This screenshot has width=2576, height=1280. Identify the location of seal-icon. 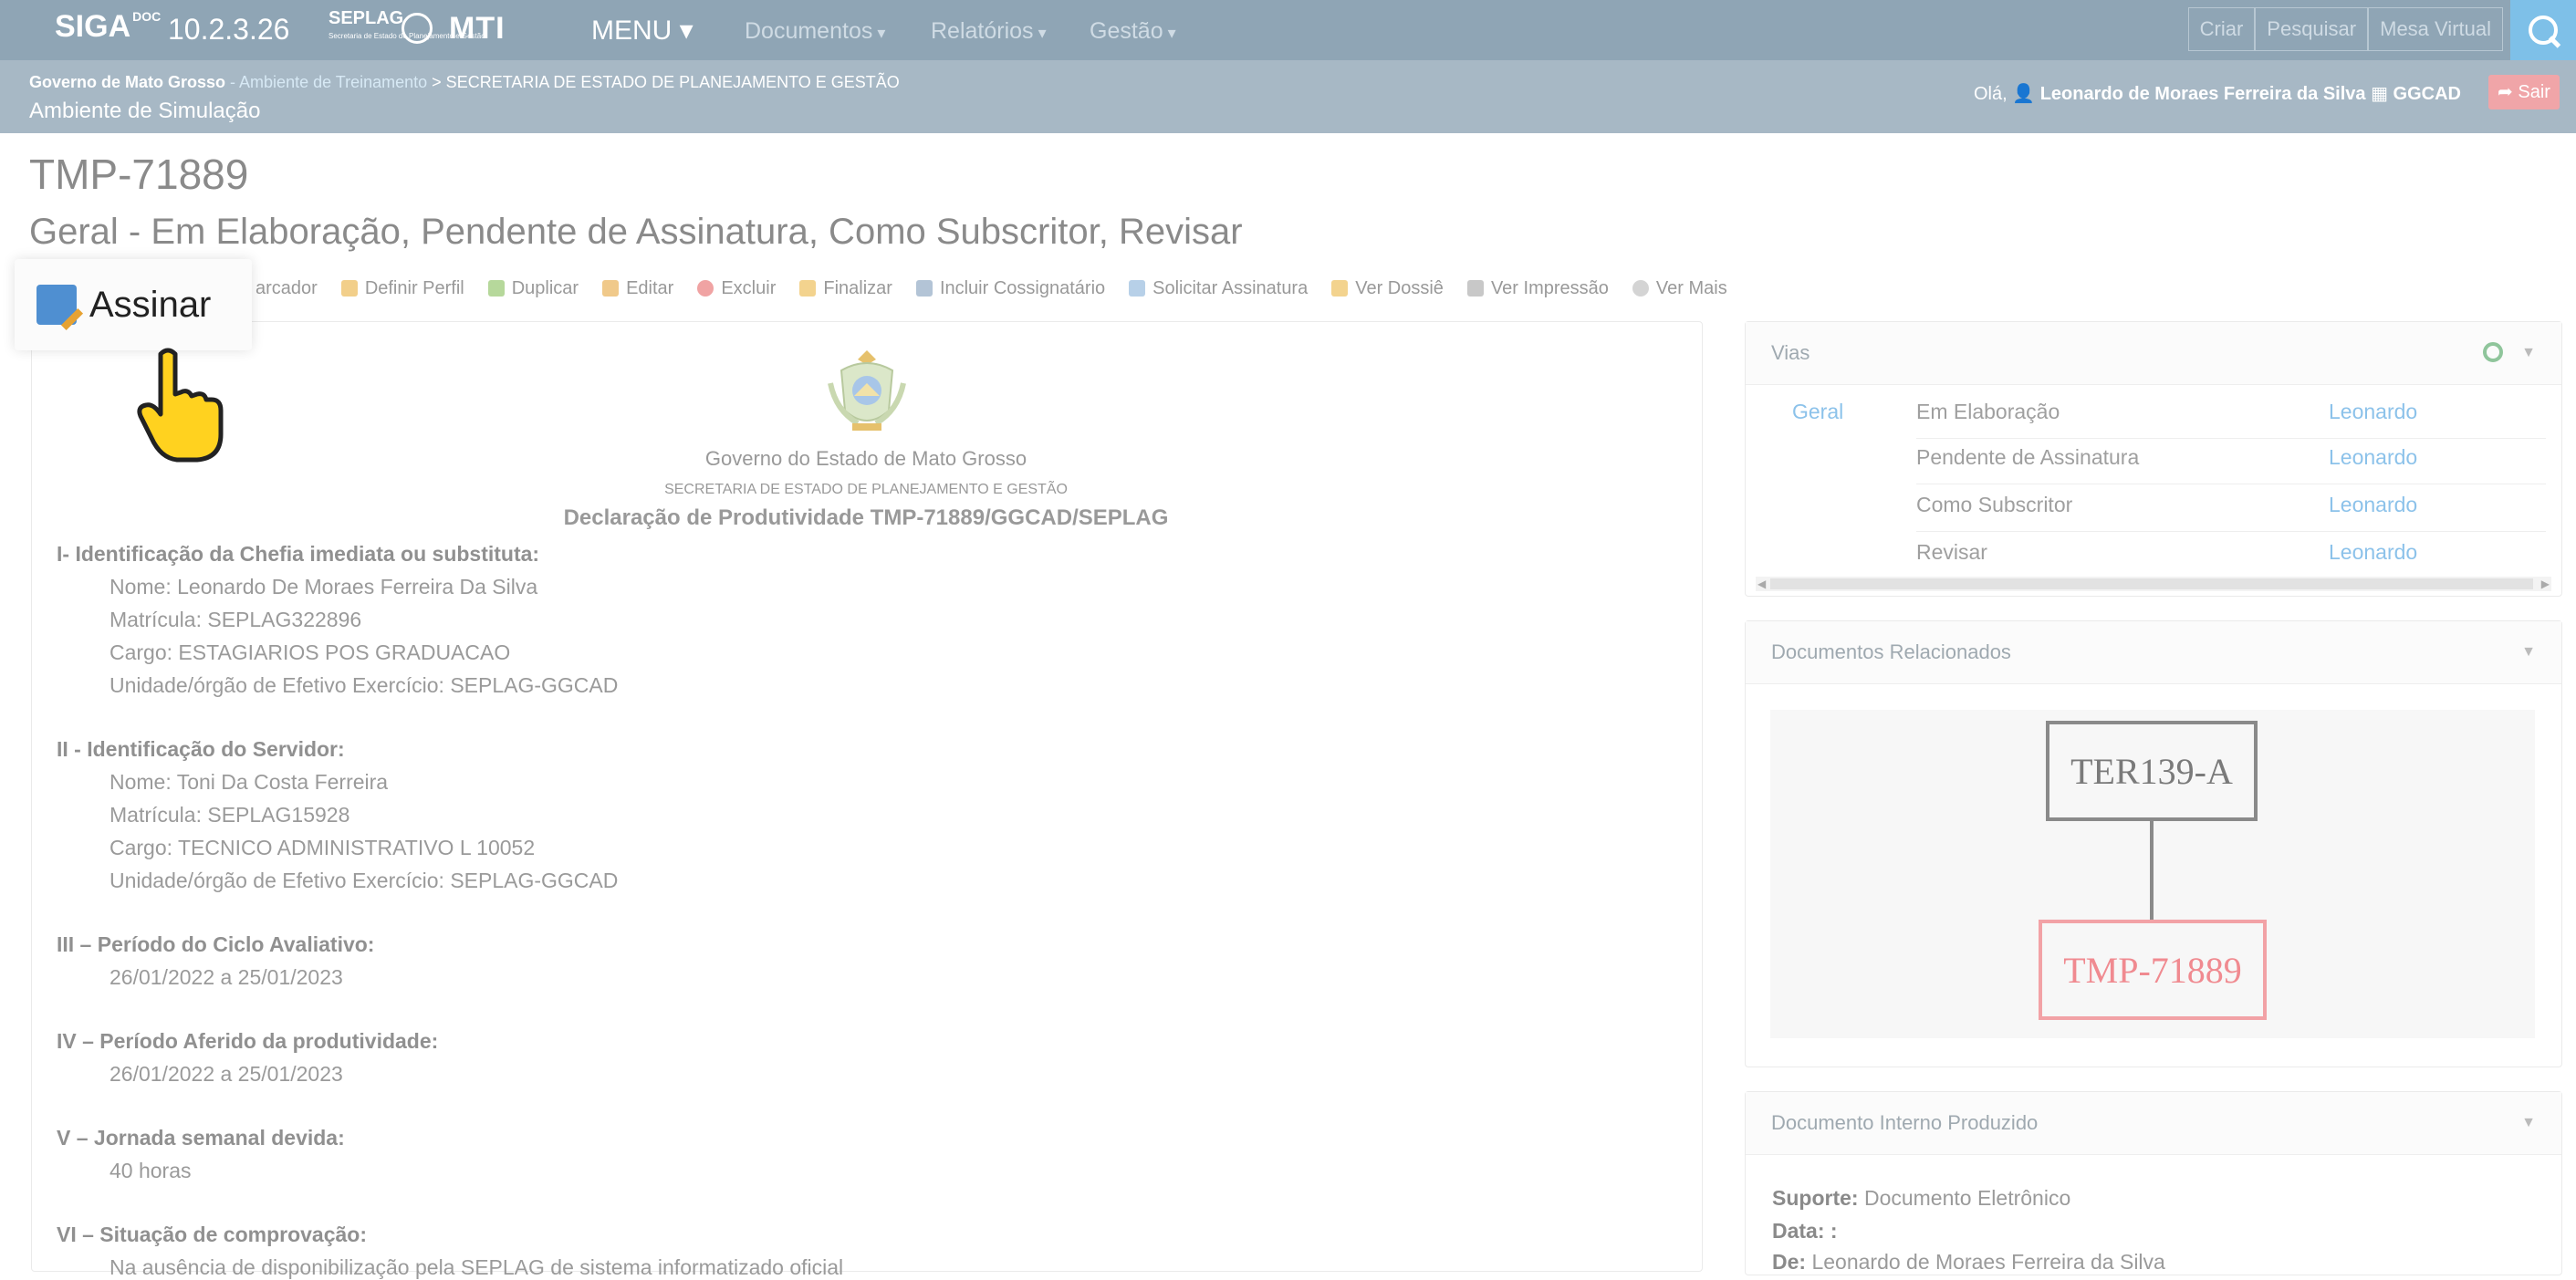
(417, 29).